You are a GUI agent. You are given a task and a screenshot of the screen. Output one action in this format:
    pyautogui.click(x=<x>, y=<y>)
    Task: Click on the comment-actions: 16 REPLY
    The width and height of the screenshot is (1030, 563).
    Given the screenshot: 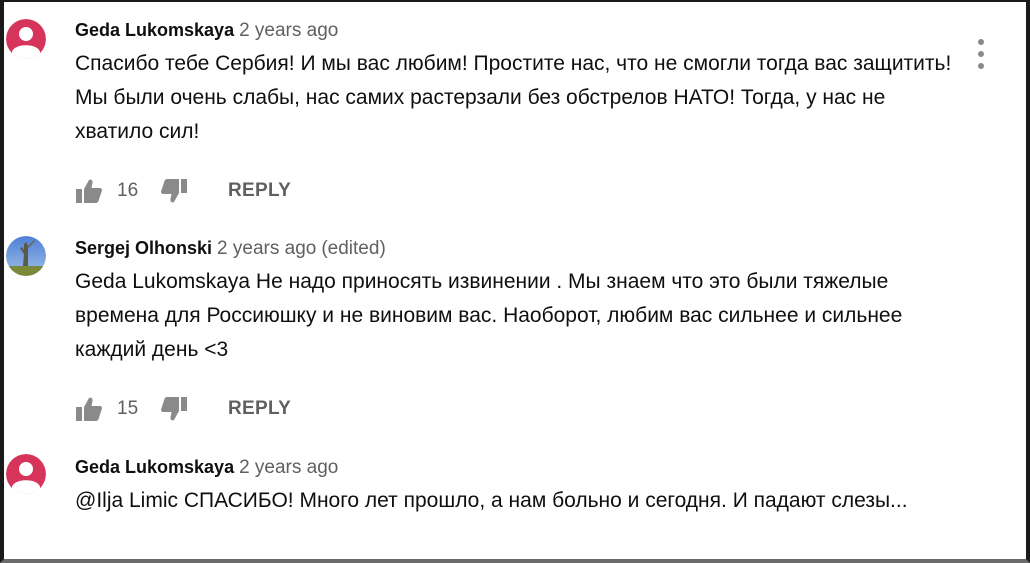 What is the action you would take?
    pyautogui.click(x=183, y=191)
    